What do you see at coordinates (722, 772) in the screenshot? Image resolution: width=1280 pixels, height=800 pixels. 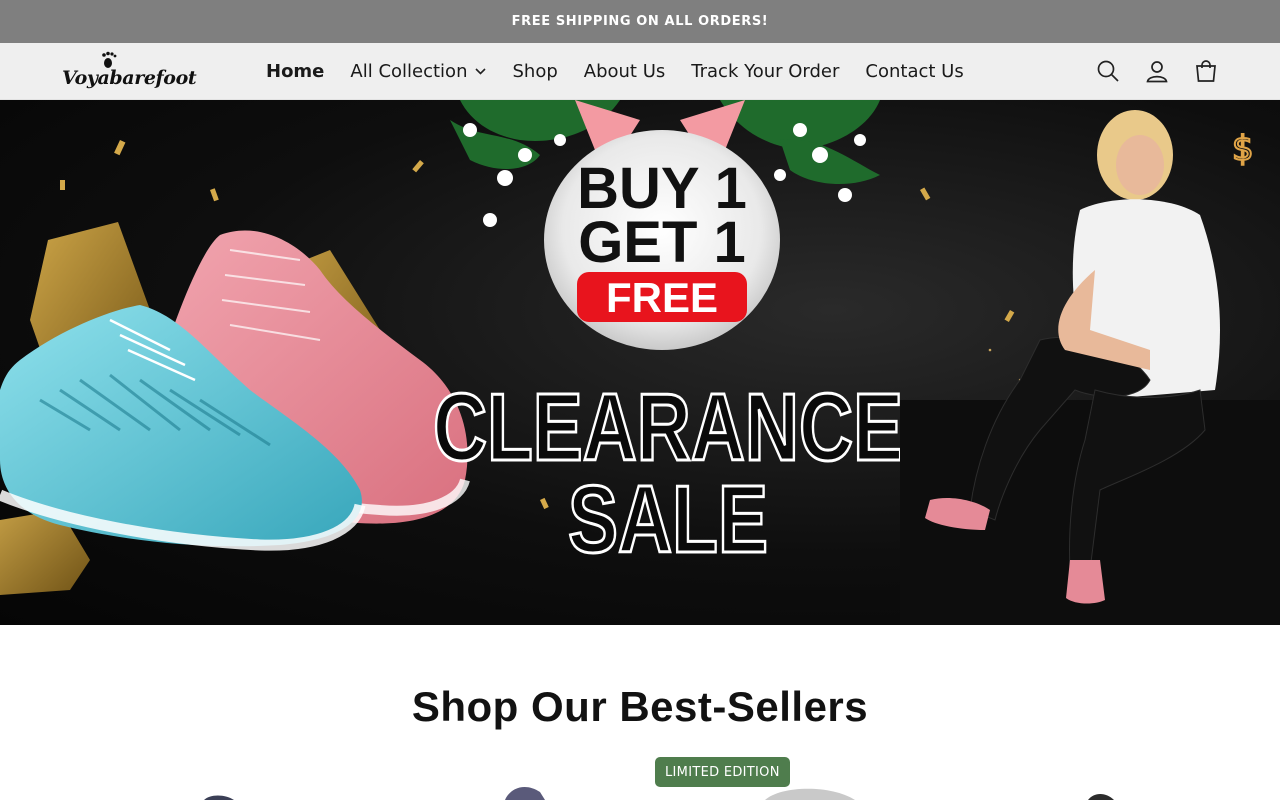 I see `limited-edition-badge-text: LIMITED EDITION` at bounding box center [722, 772].